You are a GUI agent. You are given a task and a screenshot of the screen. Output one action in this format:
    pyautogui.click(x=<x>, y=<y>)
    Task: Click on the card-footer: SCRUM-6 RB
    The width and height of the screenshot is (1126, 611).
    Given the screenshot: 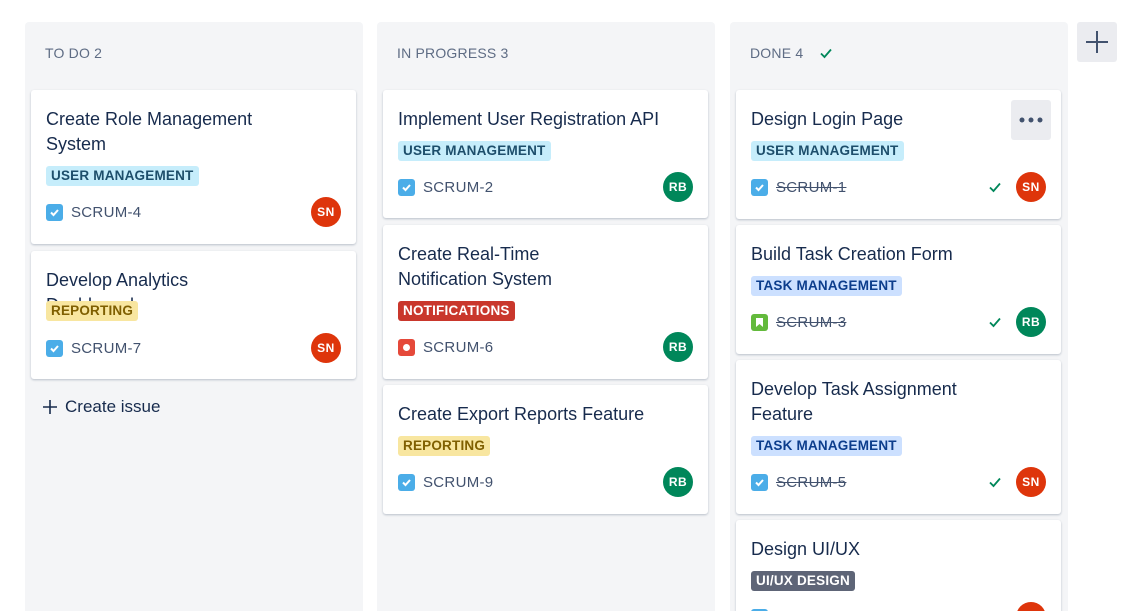 What is the action you would take?
    pyautogui.click(x=545, y=347)
    